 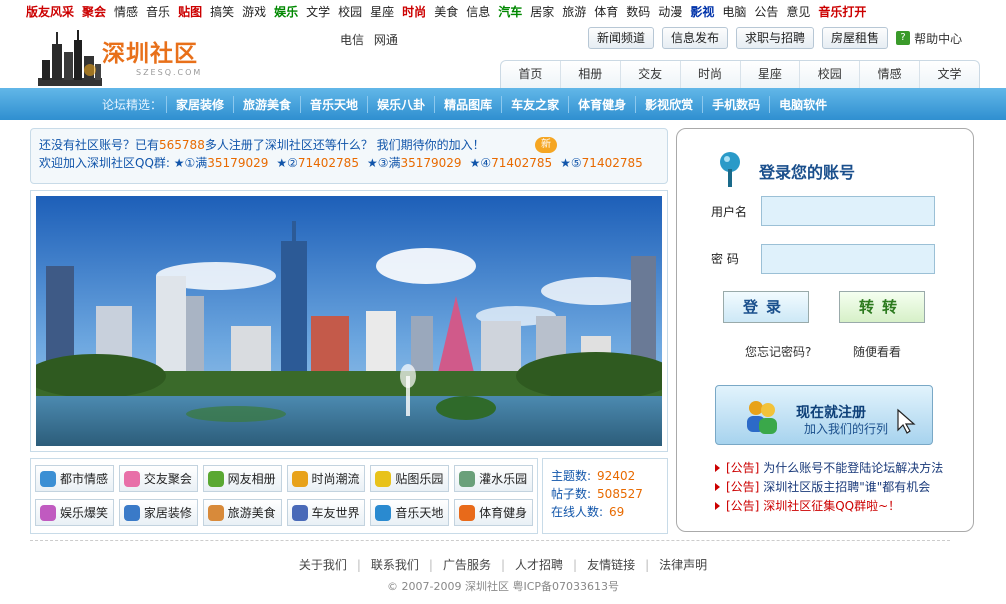 What do you see at coordinates (266, 104) in the screenshot?
I see `featured-item: 旅游美食` at bounding box center [266, 104].